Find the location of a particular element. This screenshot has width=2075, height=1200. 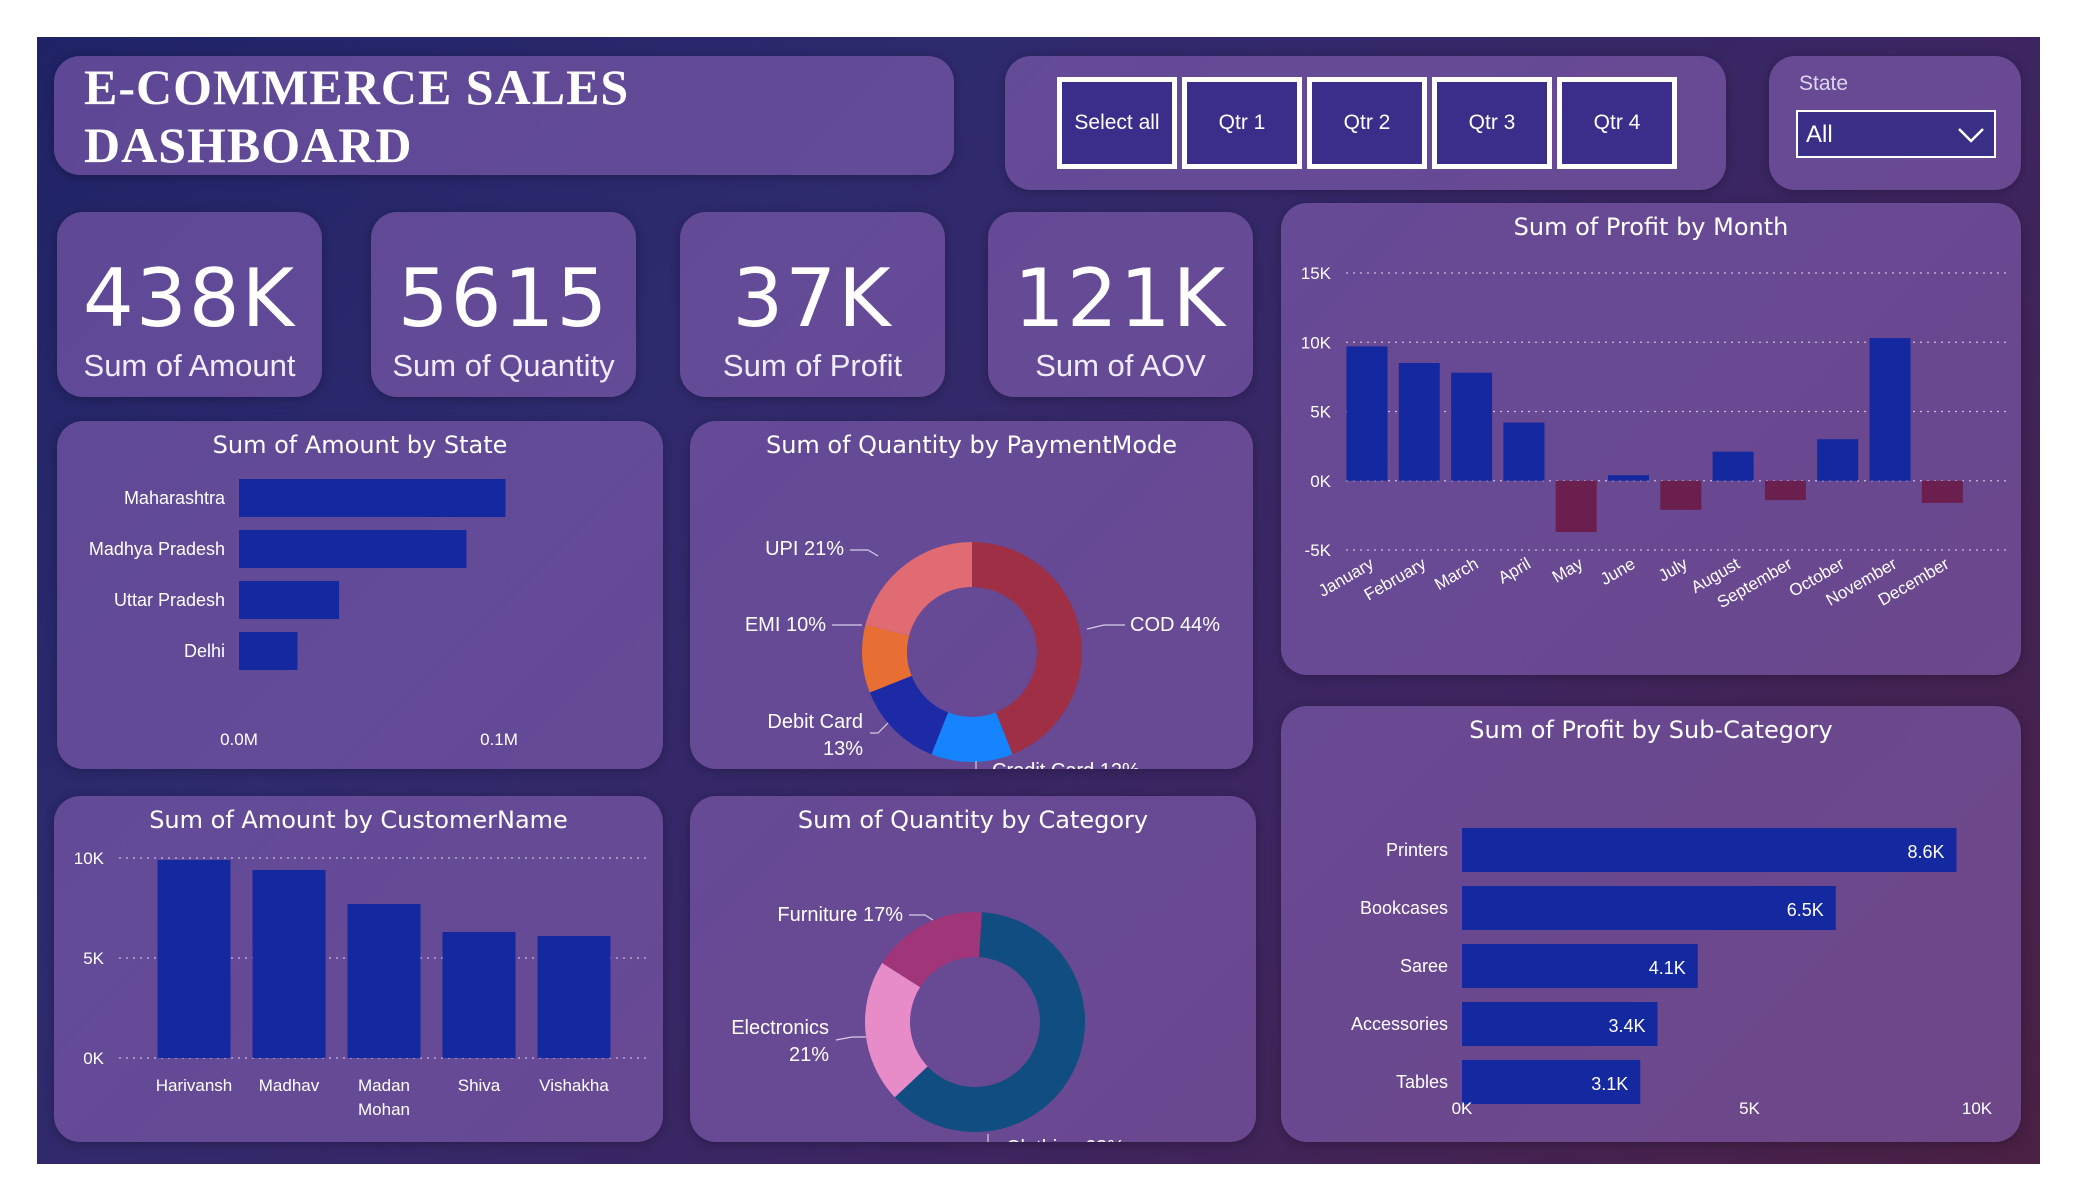

kpi-amount-label: Sum of Amount is located at coordinates (189, 365).